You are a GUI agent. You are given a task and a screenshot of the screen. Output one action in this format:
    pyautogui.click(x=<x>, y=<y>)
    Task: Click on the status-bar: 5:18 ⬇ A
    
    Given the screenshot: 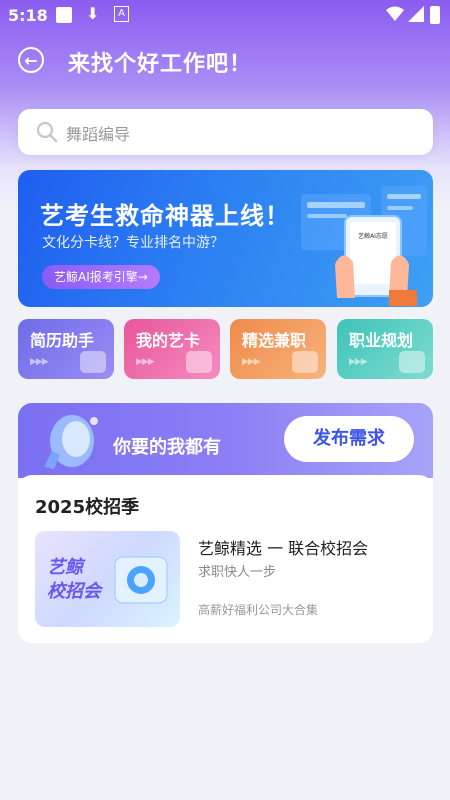 What is the action you would take?
    pyautogui.click(x=225, y=15)
    